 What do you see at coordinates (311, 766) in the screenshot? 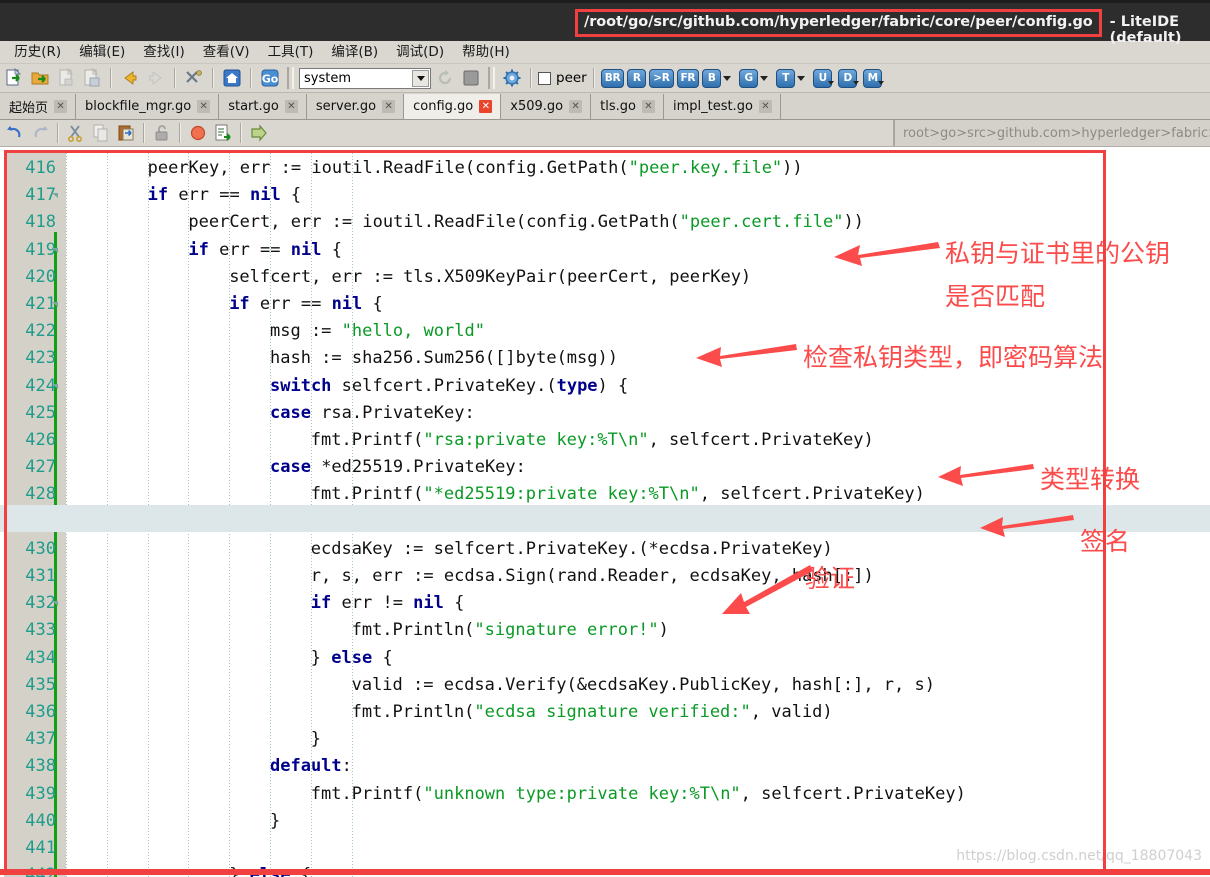
I see `code-line: default:` at bounding box center [311, 766].